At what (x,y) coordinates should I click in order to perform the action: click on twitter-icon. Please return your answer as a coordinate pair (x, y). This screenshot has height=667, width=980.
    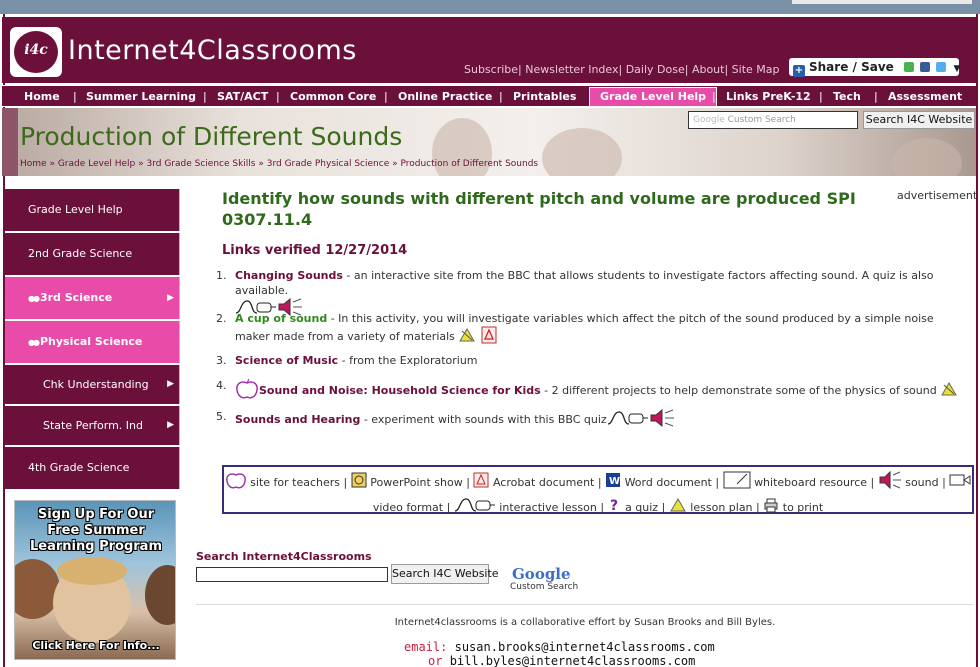
    Looking at the image, I should click on (941, 67).